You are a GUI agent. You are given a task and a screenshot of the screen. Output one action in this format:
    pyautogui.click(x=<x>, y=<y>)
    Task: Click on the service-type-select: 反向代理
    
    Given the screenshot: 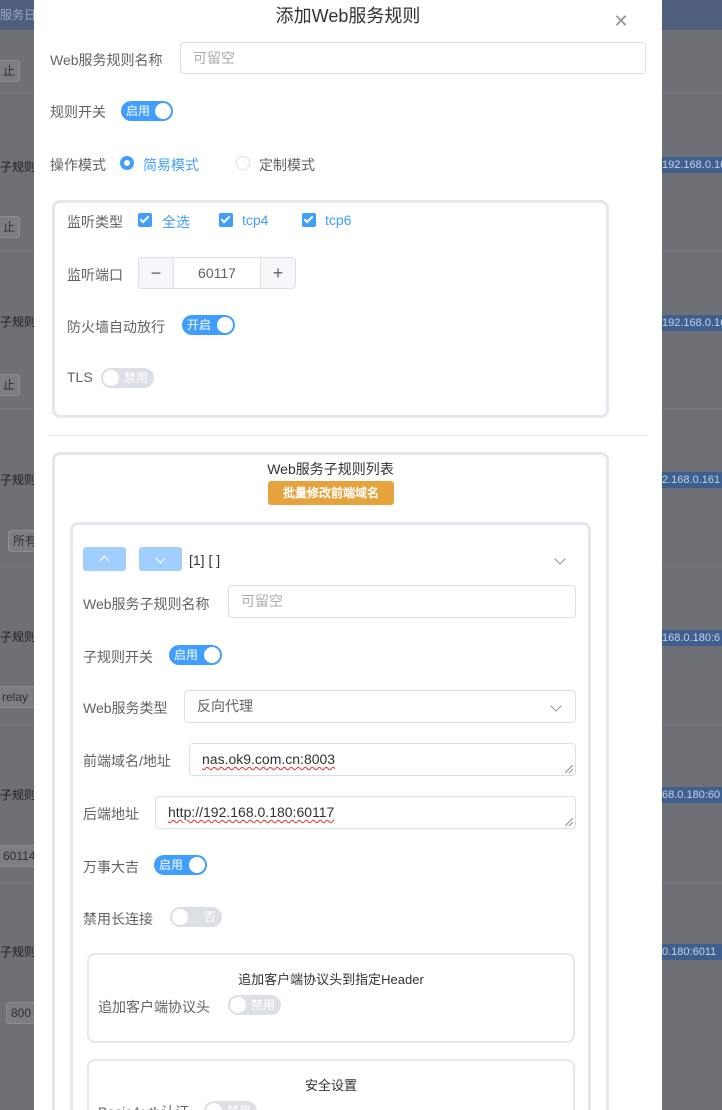 What is the action you would take?
    pyautogui.click(x=380, y=706)
    